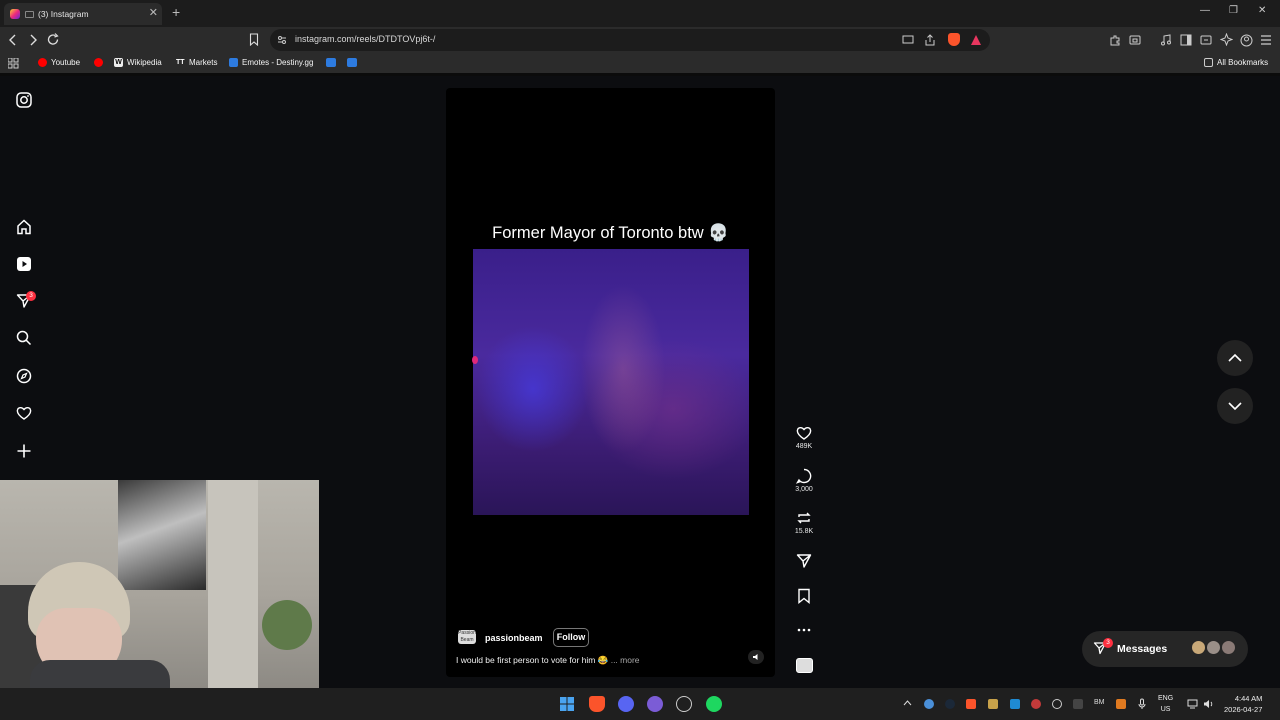  What do you see at coordinates (1205, 10) in the screenshot?
I see `minimize-icon: —` at bounding box center [1205, 10].